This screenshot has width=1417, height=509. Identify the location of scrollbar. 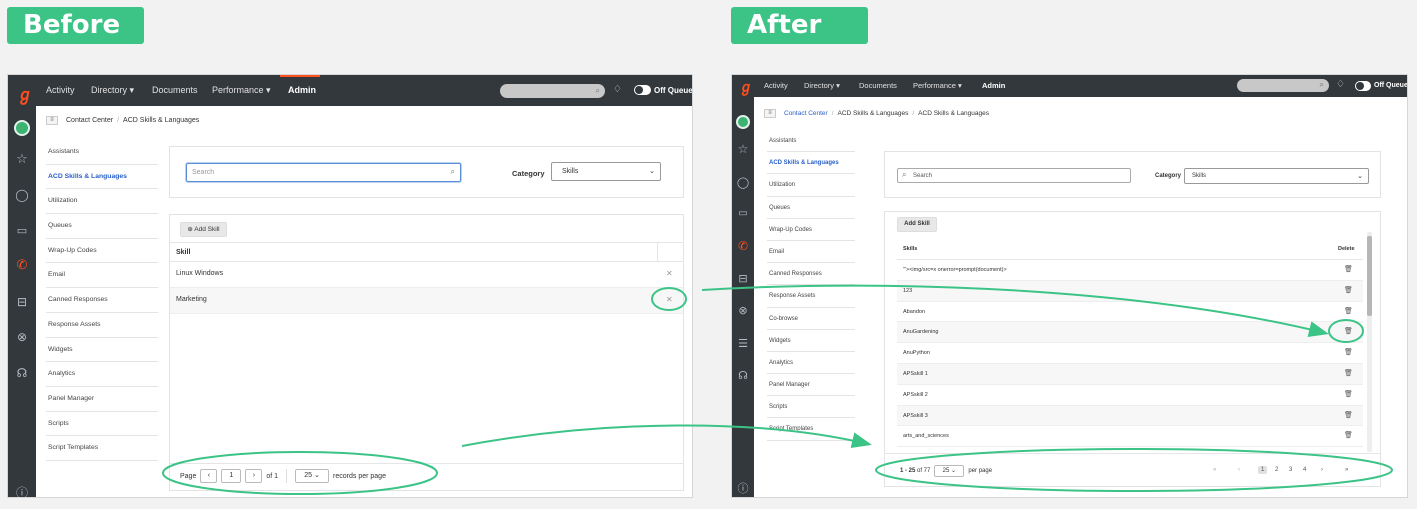
(1369, 342).